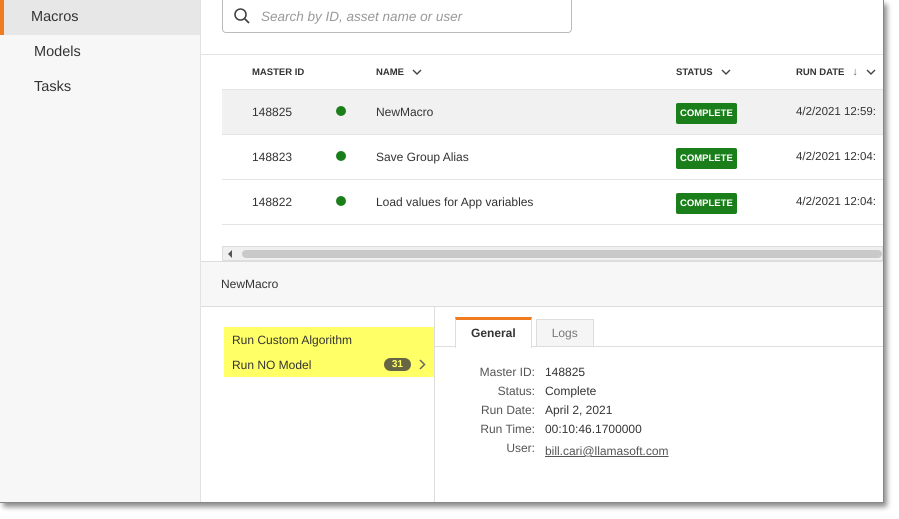  Describe the element at coordinates (272, 202) in the screenshot. I see `master-id: 148822` at that location.